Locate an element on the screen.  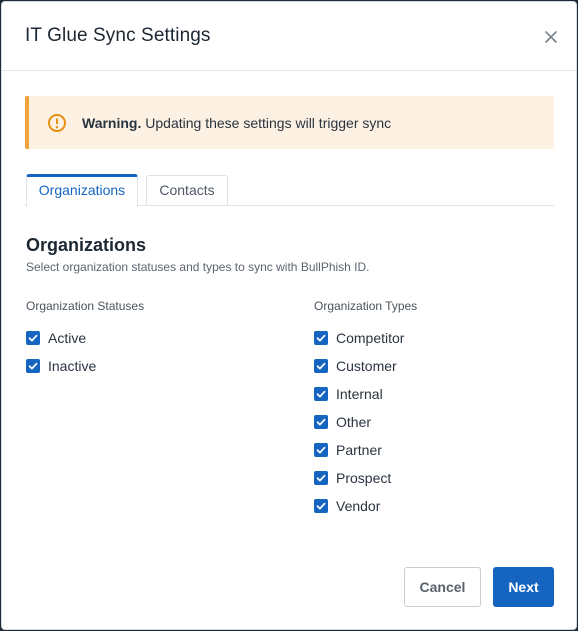
type-checkbox-prospect: Prospect is located at coordinates (359, 478).